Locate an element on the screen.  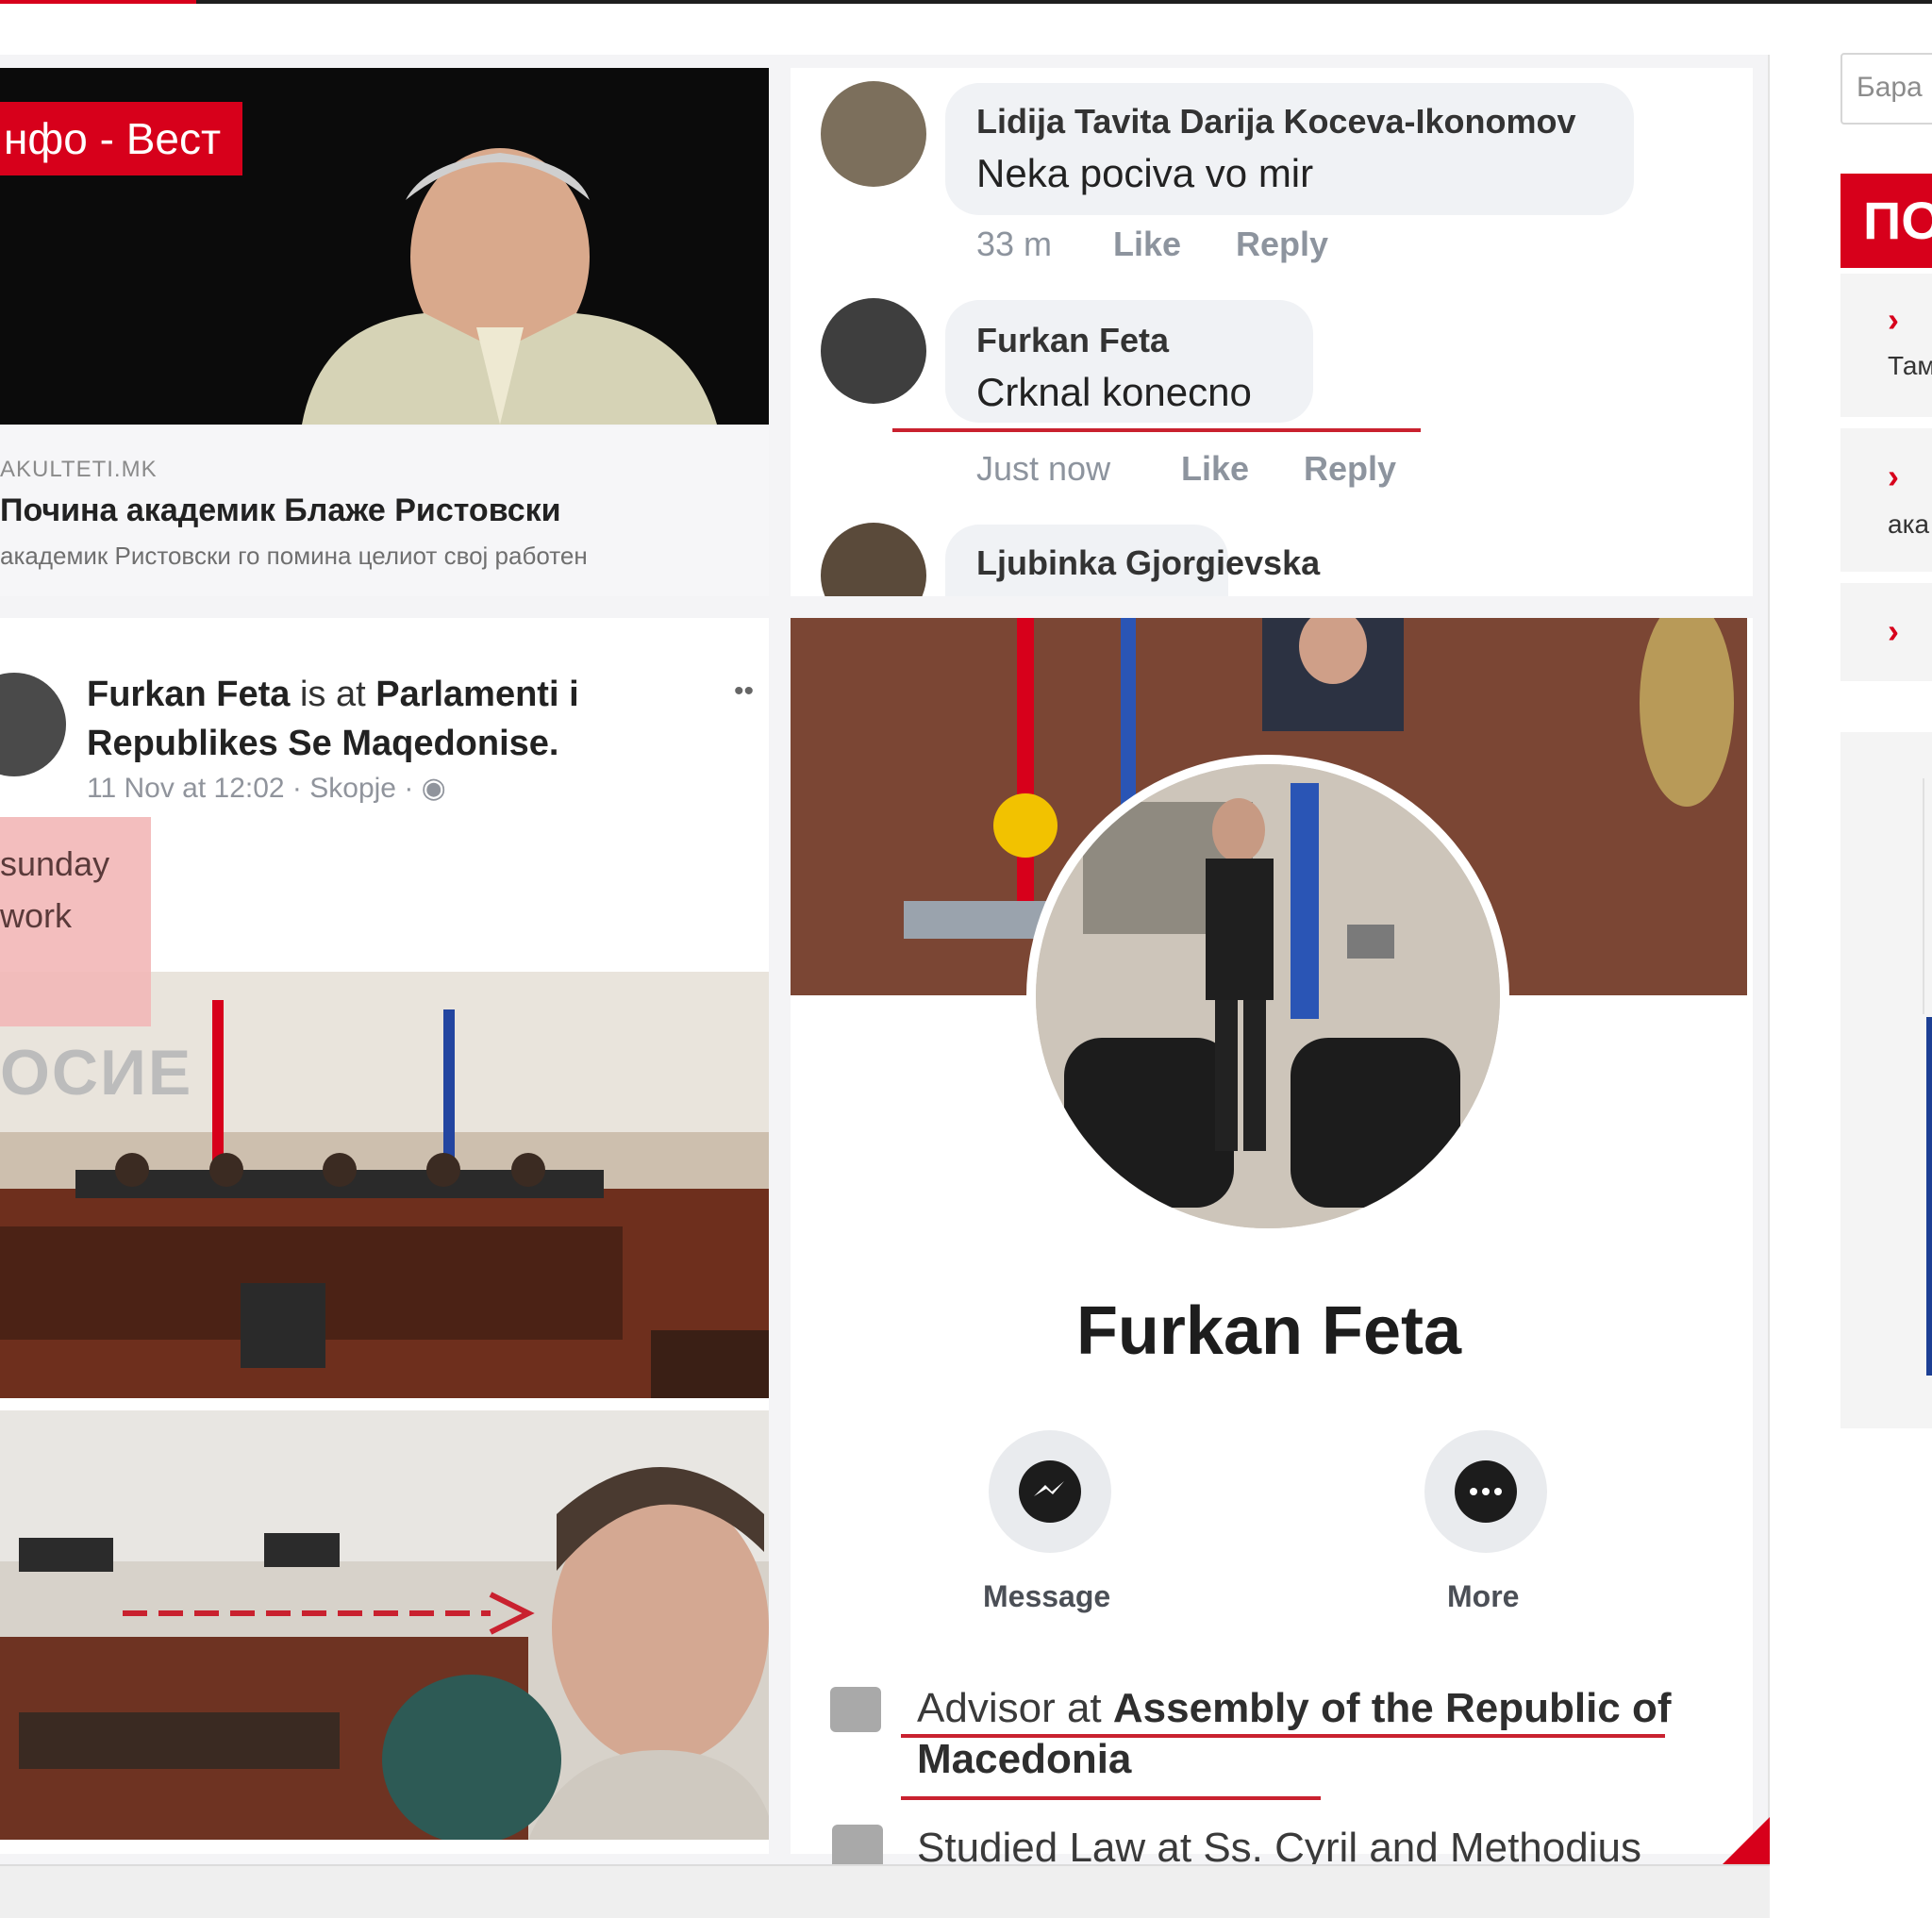
scroll-strip-border is located at coordinates (885, 1865).